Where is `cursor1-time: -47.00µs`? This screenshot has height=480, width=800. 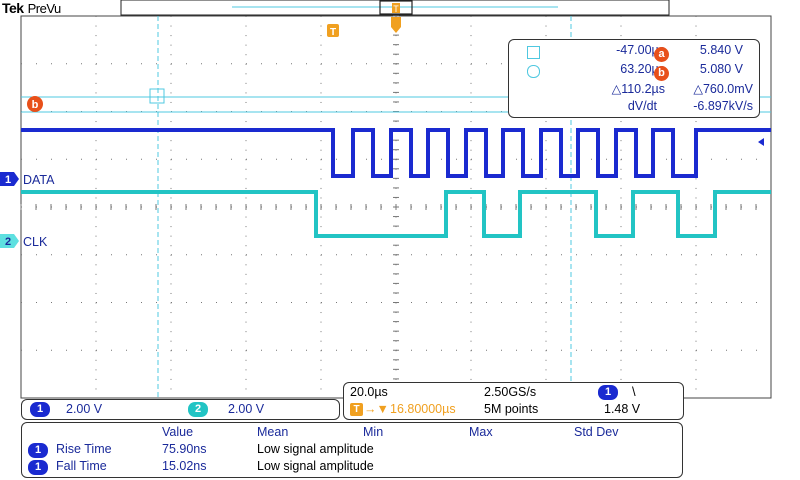
cursor1-time: -47.00µs is located at coordinates (640, 50).